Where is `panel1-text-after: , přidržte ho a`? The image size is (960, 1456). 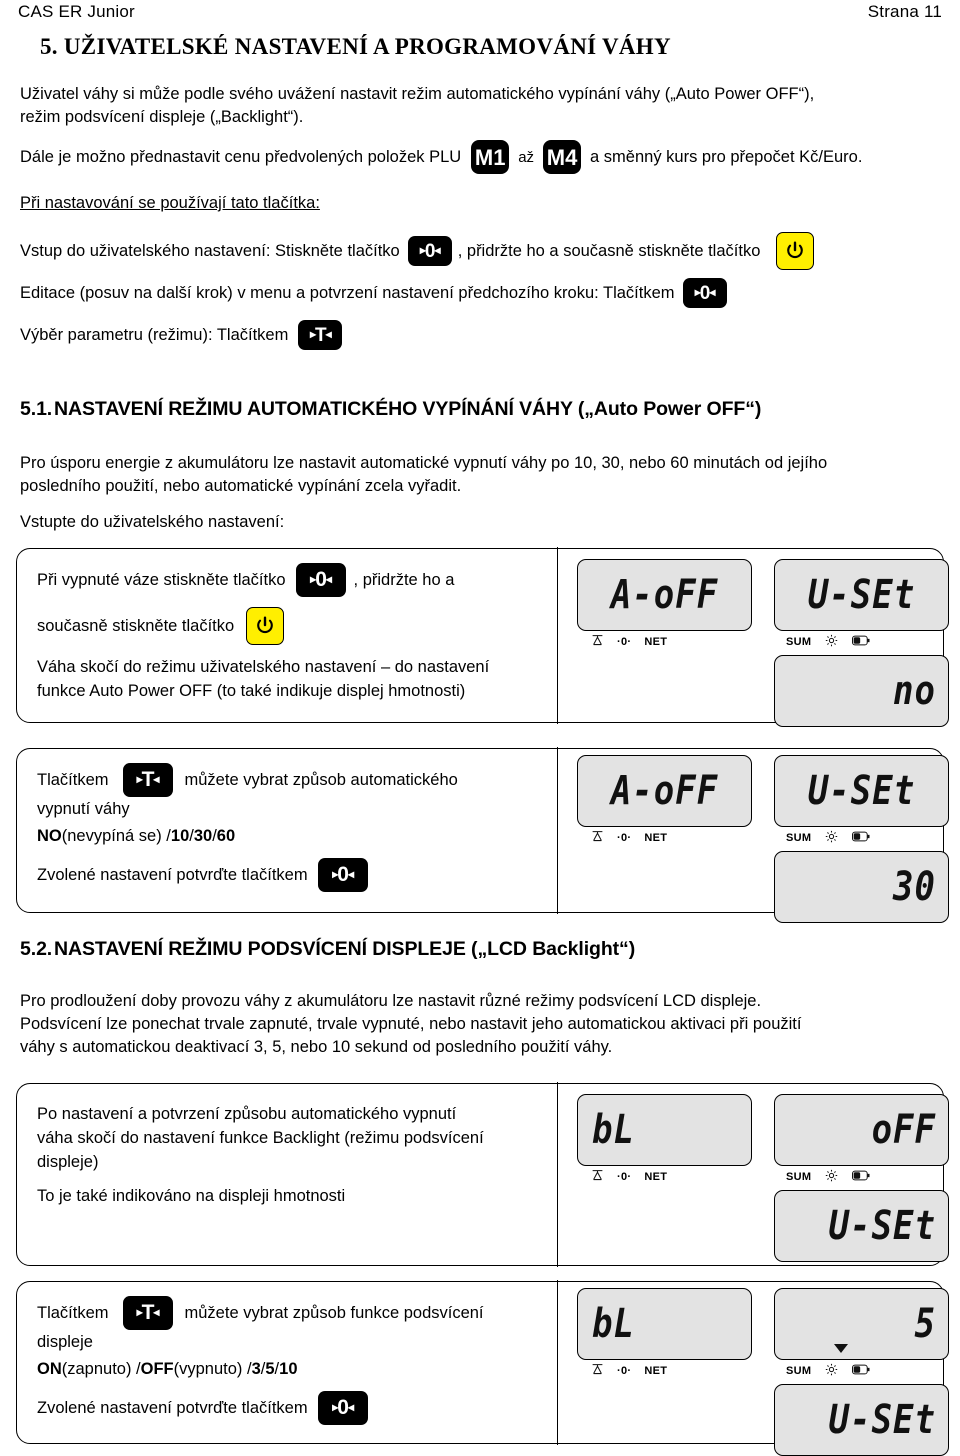
panel1-text-after: , přidržte ho a is located at coordinates (404, 580).